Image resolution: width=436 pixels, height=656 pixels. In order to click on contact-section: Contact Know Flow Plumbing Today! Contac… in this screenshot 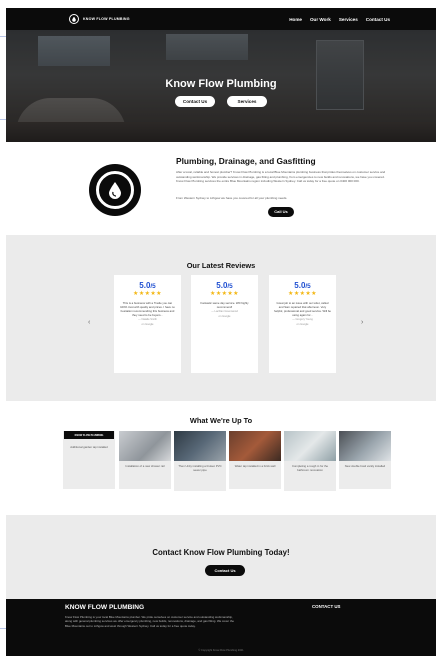, I will do `click(221, 557)`.